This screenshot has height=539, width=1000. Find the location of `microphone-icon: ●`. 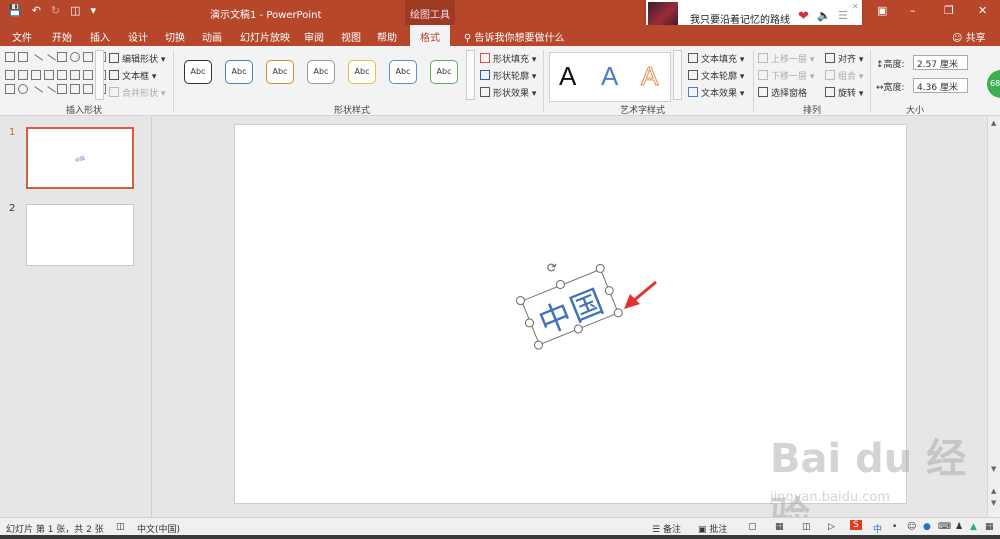

microphone-icon: ● is located at coordinates (927, 527).